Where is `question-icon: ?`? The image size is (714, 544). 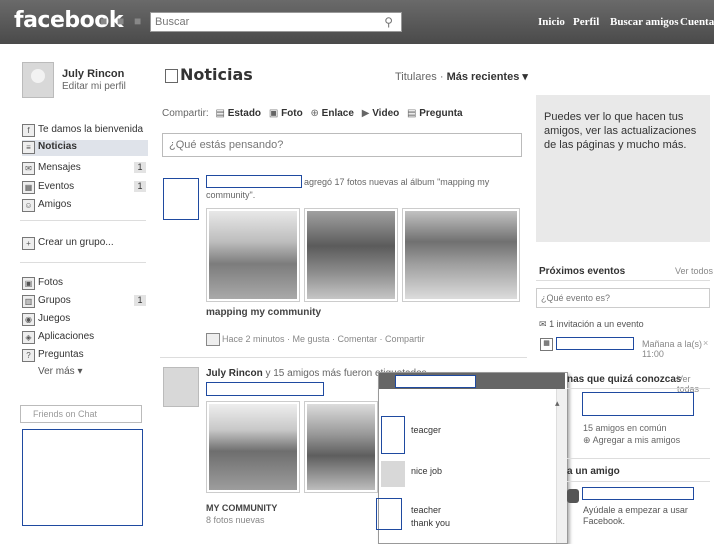
question-icon: ? is located at coordinates (28, 355).